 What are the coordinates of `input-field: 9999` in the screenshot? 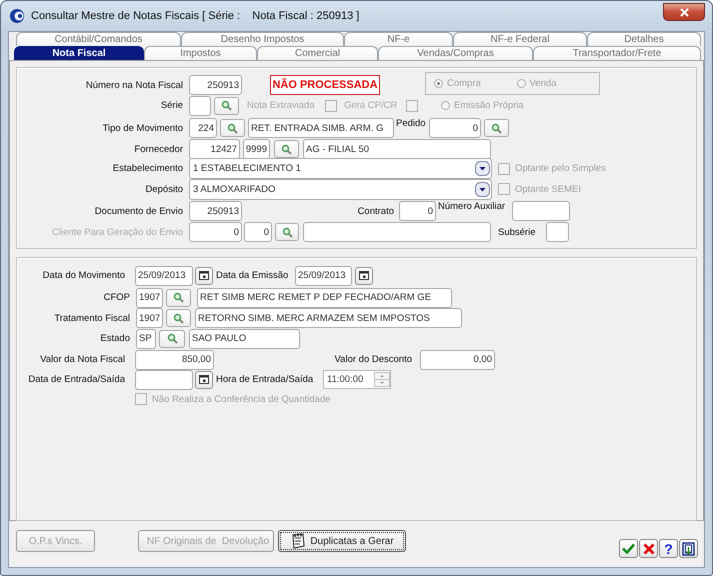 It's located at (256, 149).